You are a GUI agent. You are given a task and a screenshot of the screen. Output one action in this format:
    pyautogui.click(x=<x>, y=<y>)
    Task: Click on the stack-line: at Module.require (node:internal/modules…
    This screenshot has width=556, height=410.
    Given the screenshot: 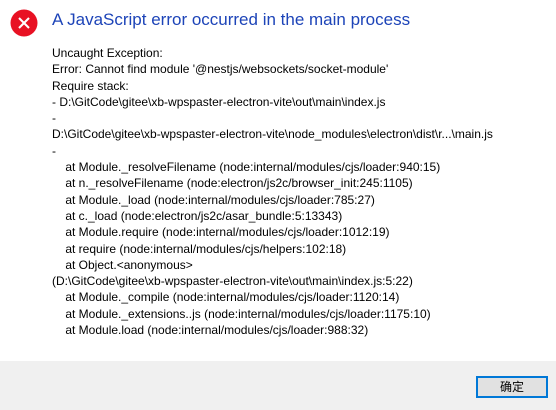 What is the action you would take?
    pyautogui.click(x=221, y=232)
    